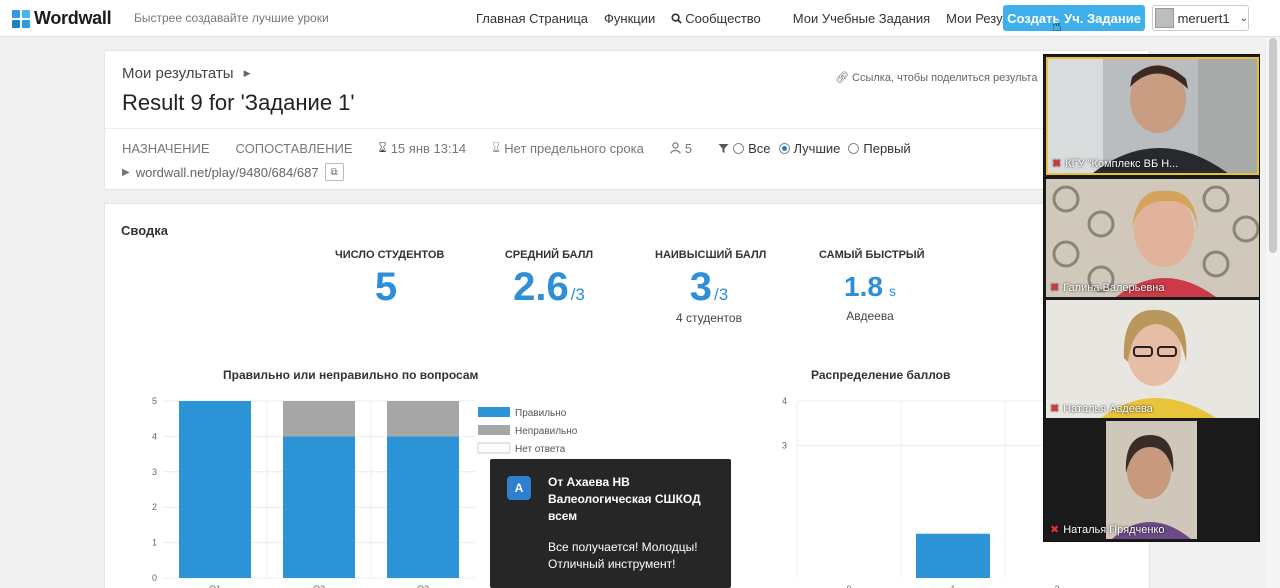  I want to click on create-activity-button: Создать Уч. Задание, so click(1074, 18).